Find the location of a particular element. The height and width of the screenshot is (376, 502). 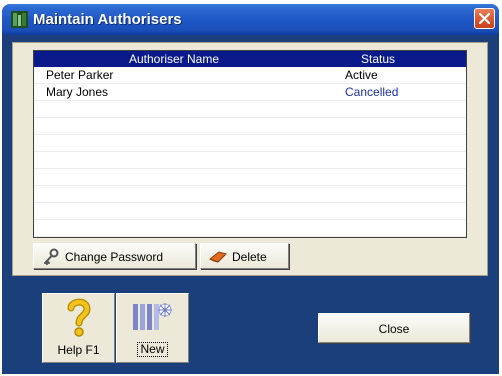

table-row: Peter Parker Active is located at coordinates (250, 75).